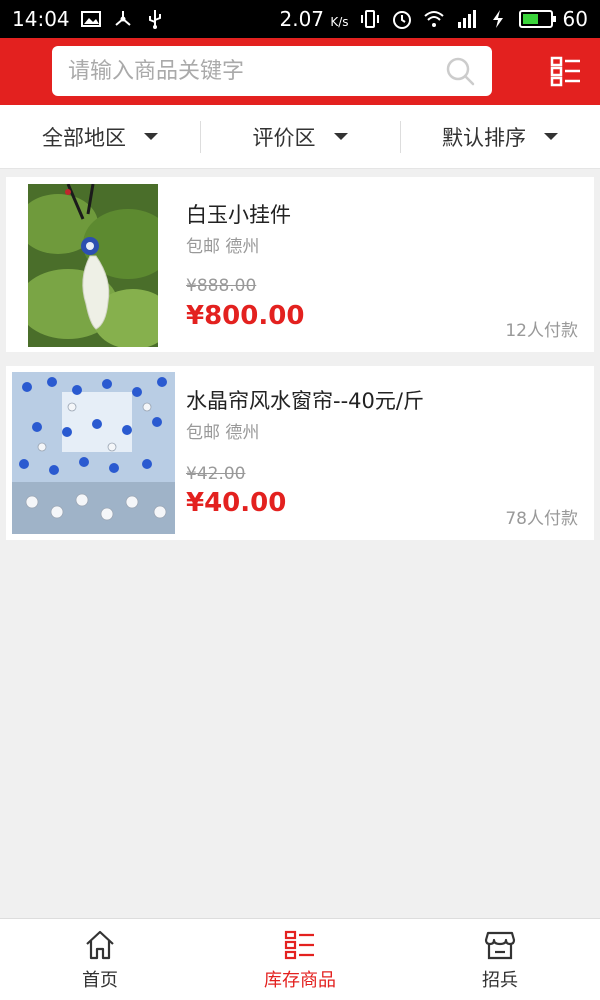 The width and height of the screenshot is (600, 1000). I want to click on nav-label: 库存商品, so click(300, 980).